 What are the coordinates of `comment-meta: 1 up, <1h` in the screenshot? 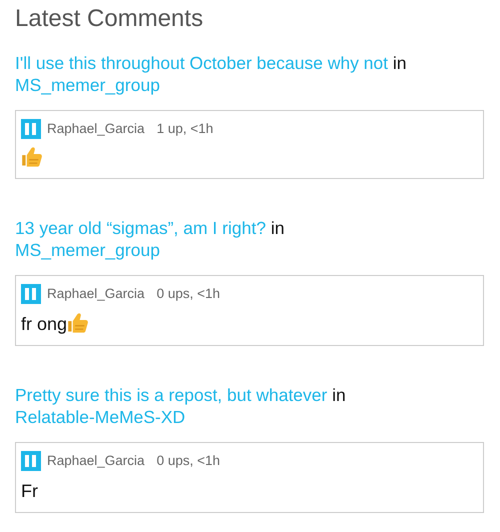 It's located at (185, 129).